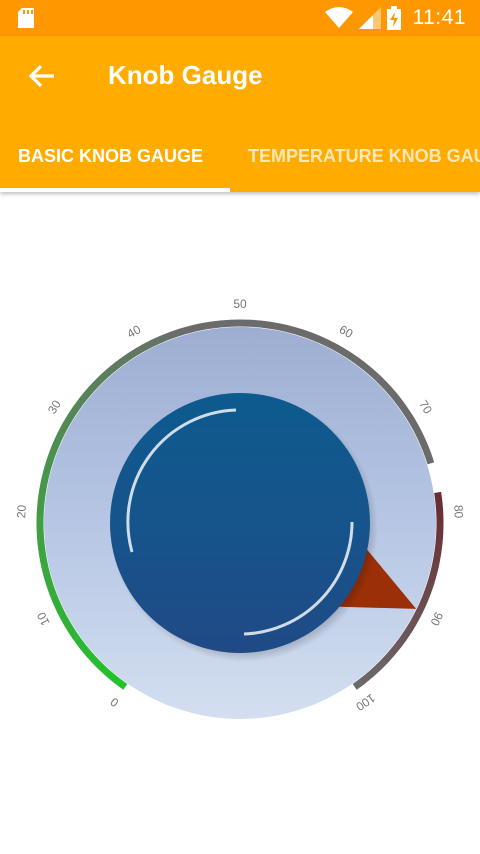 The image size is (480, 854). Describe the element at coordinates (54, 406) in the screenshot. I see `gauge-tick-label: 30` at that location.